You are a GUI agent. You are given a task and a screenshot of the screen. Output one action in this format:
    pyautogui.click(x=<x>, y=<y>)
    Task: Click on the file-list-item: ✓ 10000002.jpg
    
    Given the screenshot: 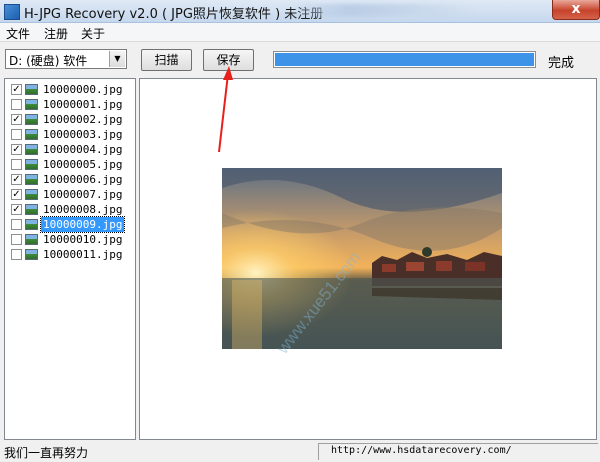 What is the action you would take?
    pyautogui.click(x=71, y=119)
    